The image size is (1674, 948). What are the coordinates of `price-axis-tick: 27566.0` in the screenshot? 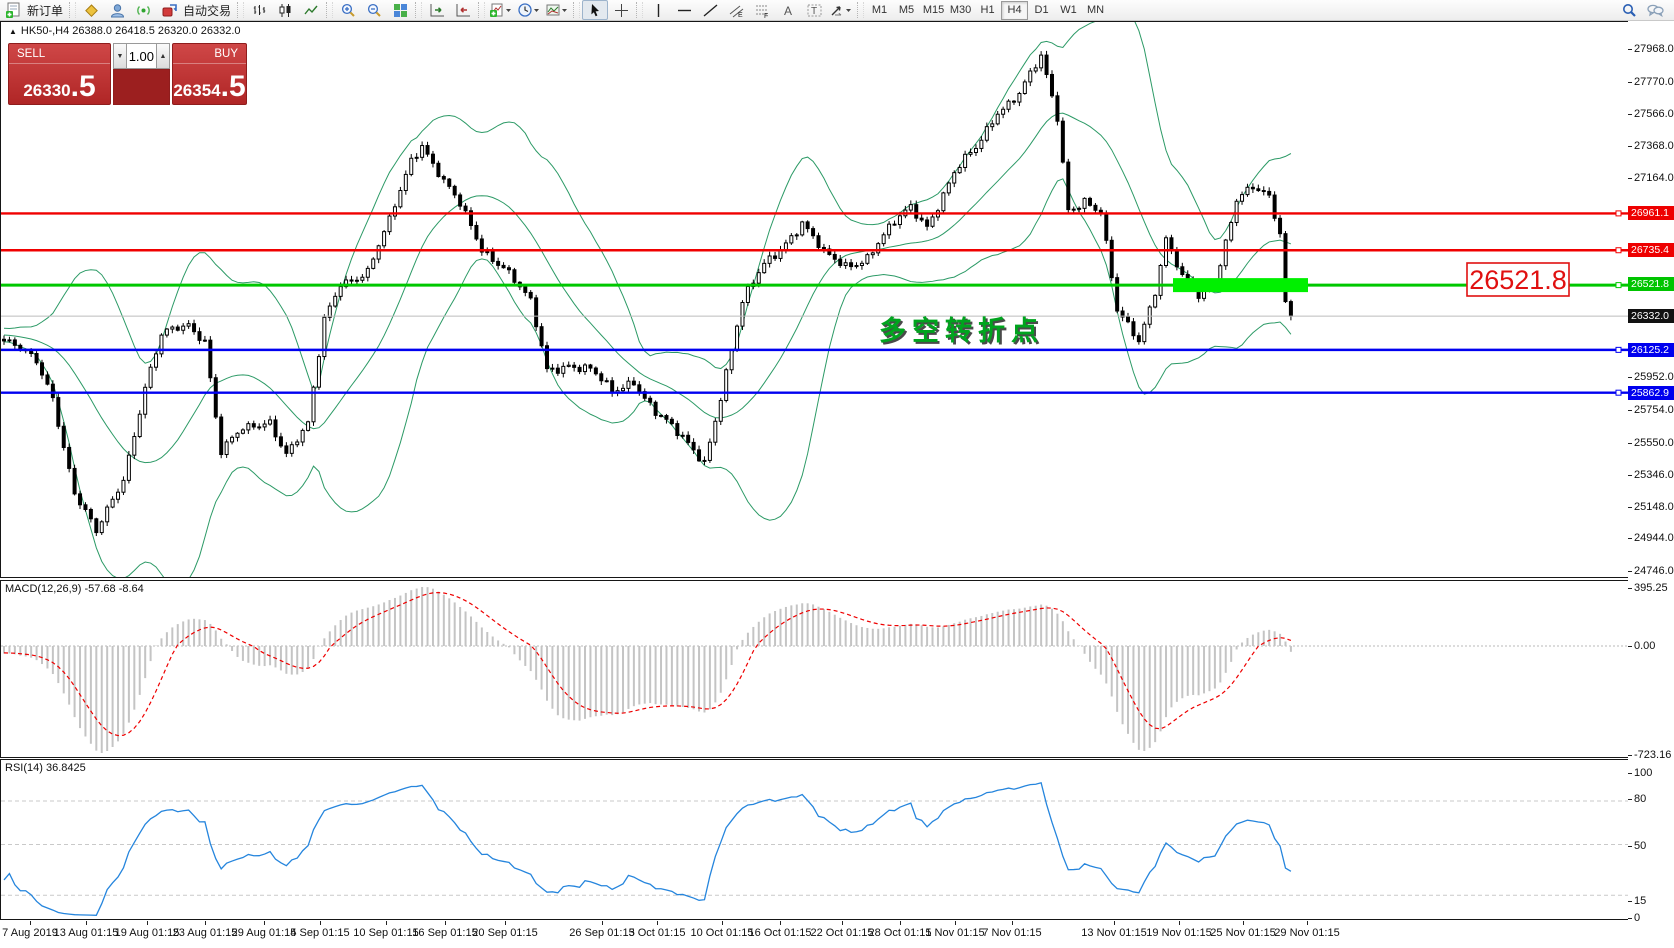 It's located at (1651, 114).